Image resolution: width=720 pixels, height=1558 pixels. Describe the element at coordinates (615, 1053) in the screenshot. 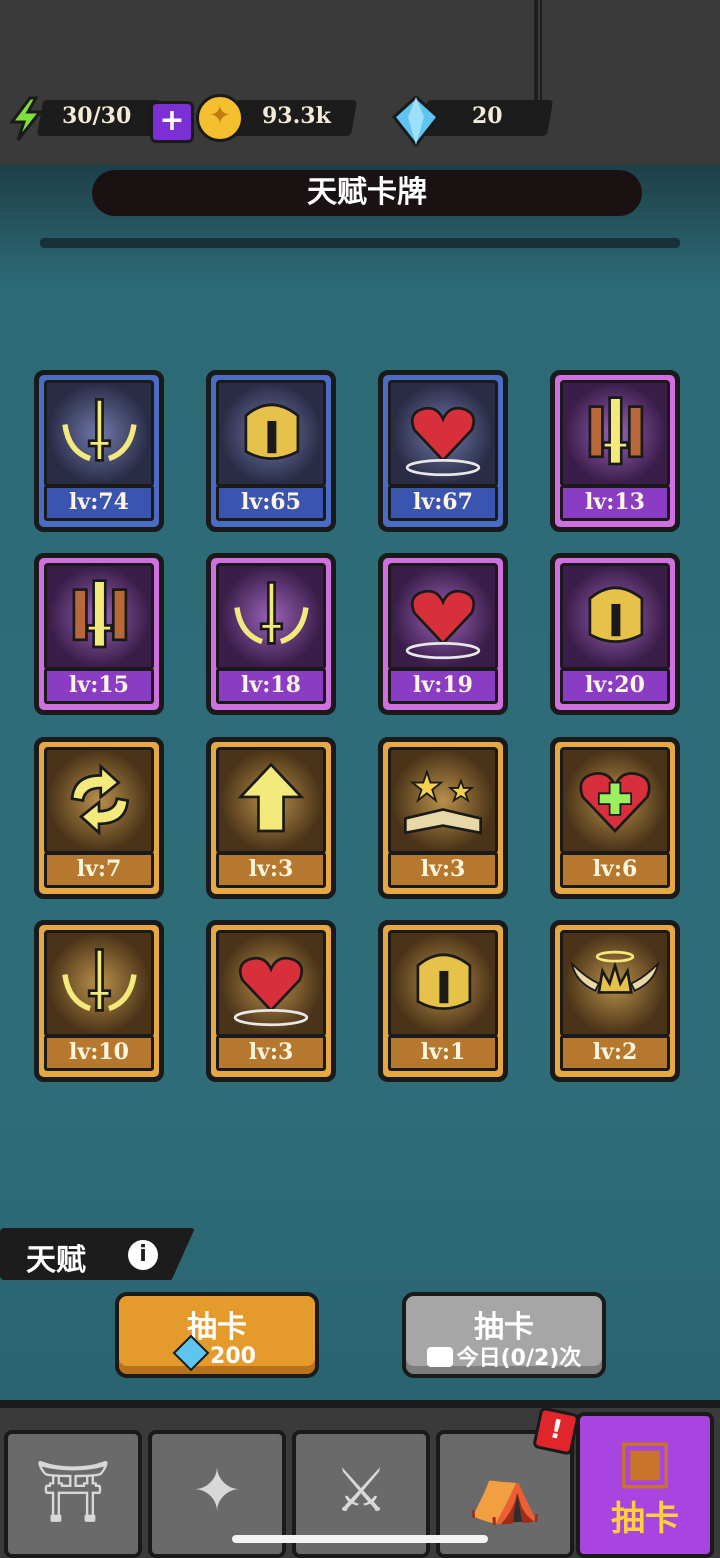

I see `card-level: lv:2` at that location.